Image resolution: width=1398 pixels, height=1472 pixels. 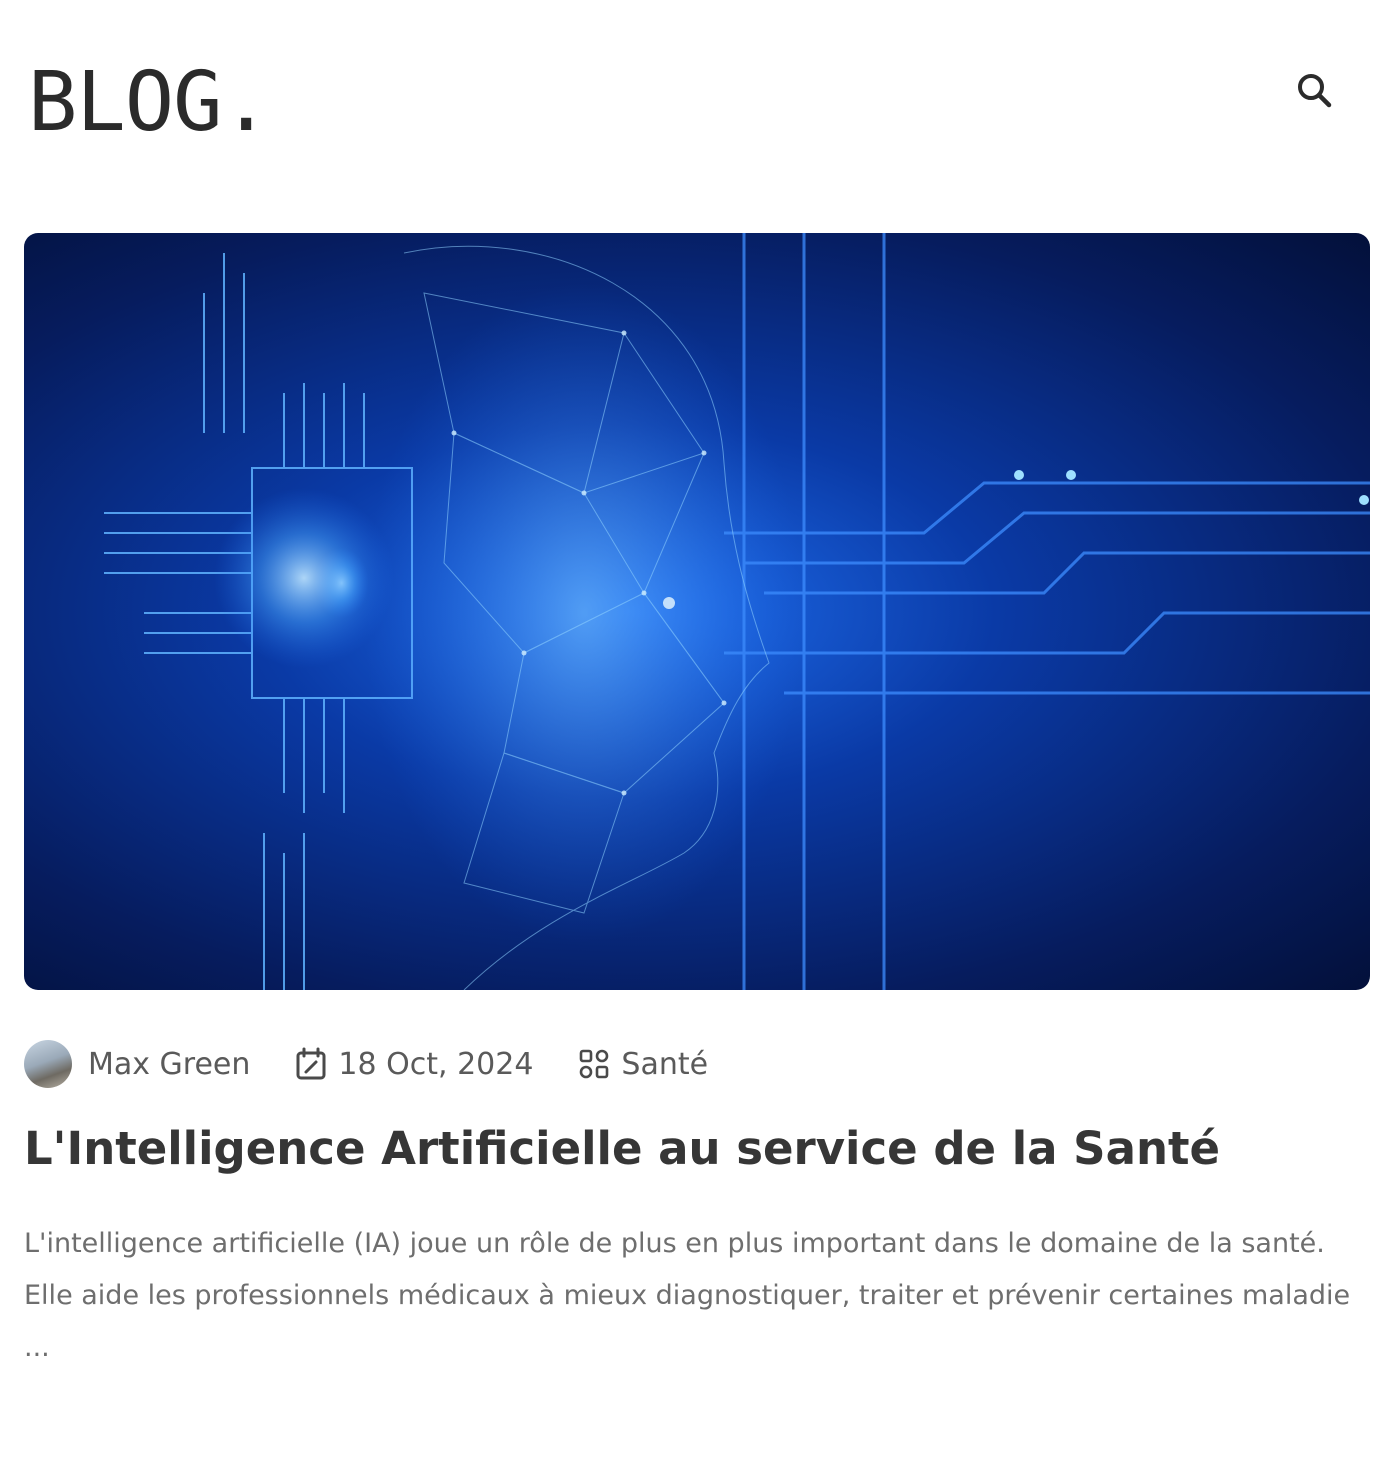 What do you see at coordinates (311, 1064) in the screenshot?
I see `calendar-edit-icon` at bounding box center [311, 1064].